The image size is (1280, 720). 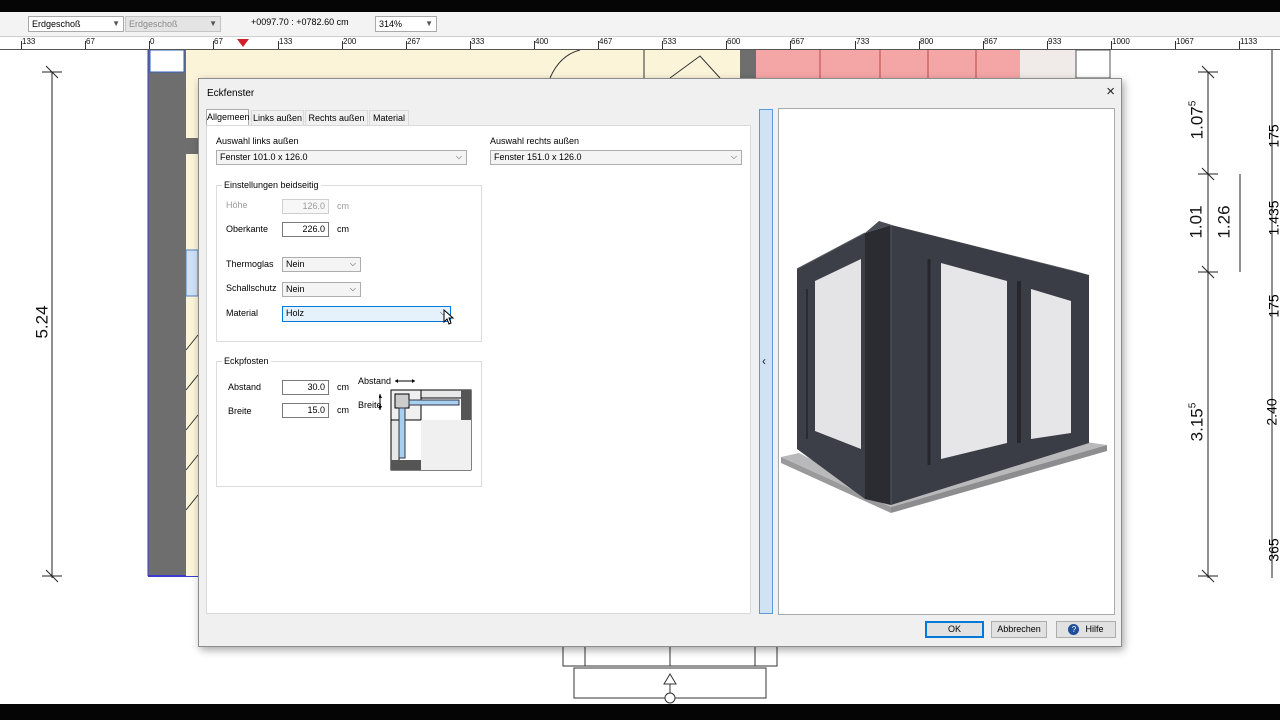 What do you see at coordinates (305, 229) in the screenshot?
I see `oberkante-input: 226.0` at bounding box center [305, 229].